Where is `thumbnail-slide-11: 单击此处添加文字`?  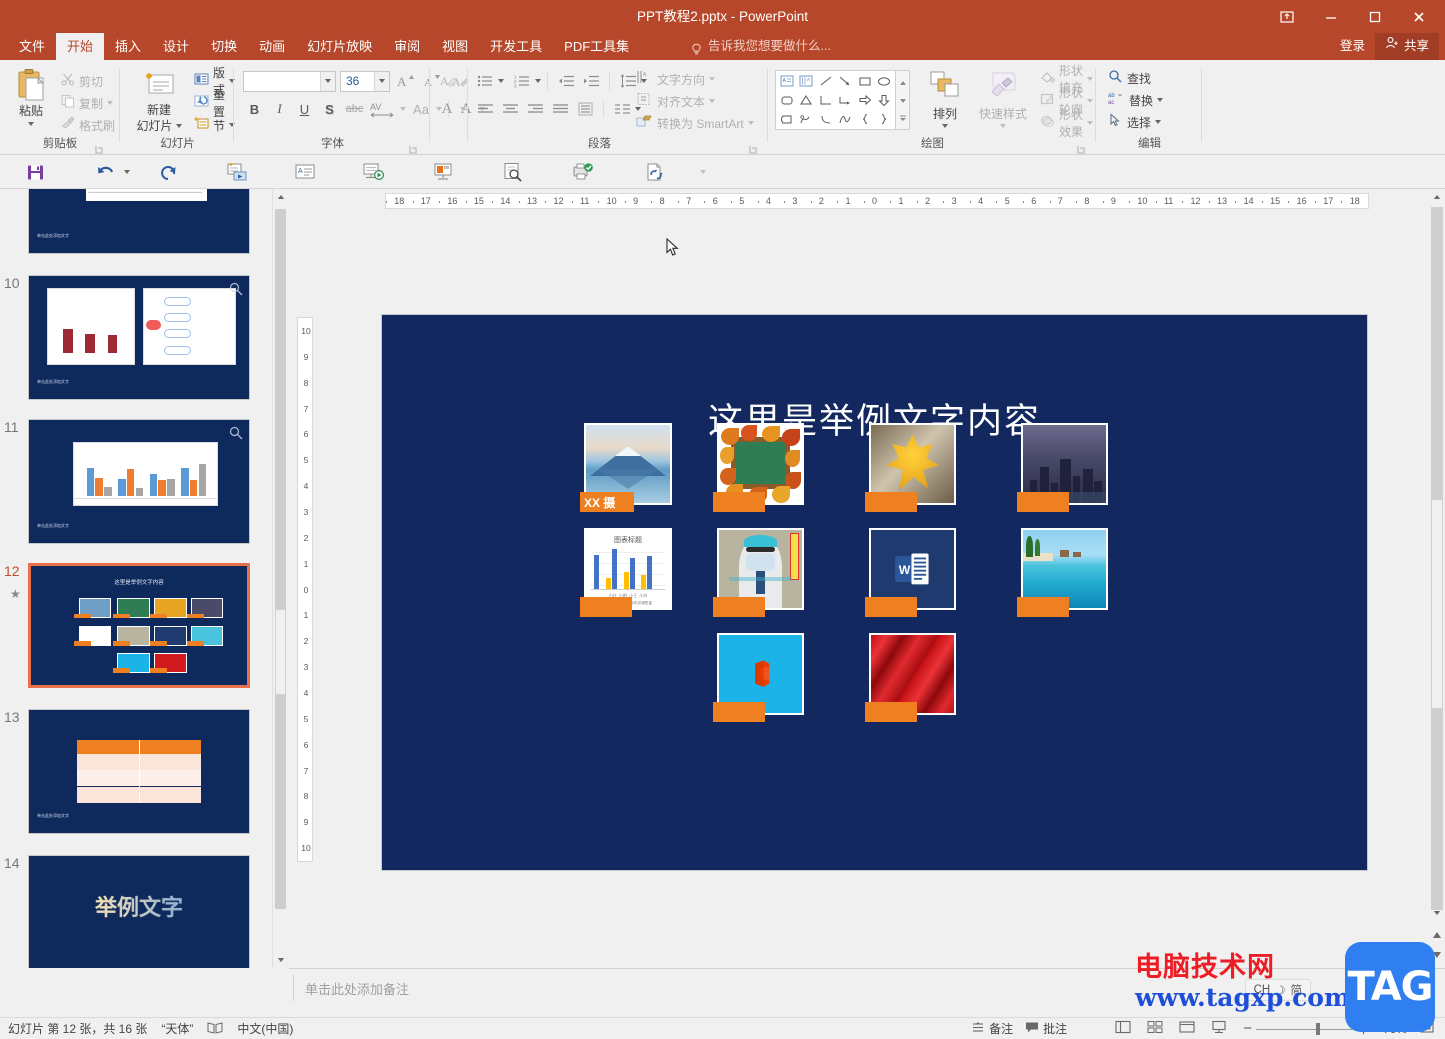 thumbnail-slide-11: 单击此处添加文字 is located at coordinates (139, 481).